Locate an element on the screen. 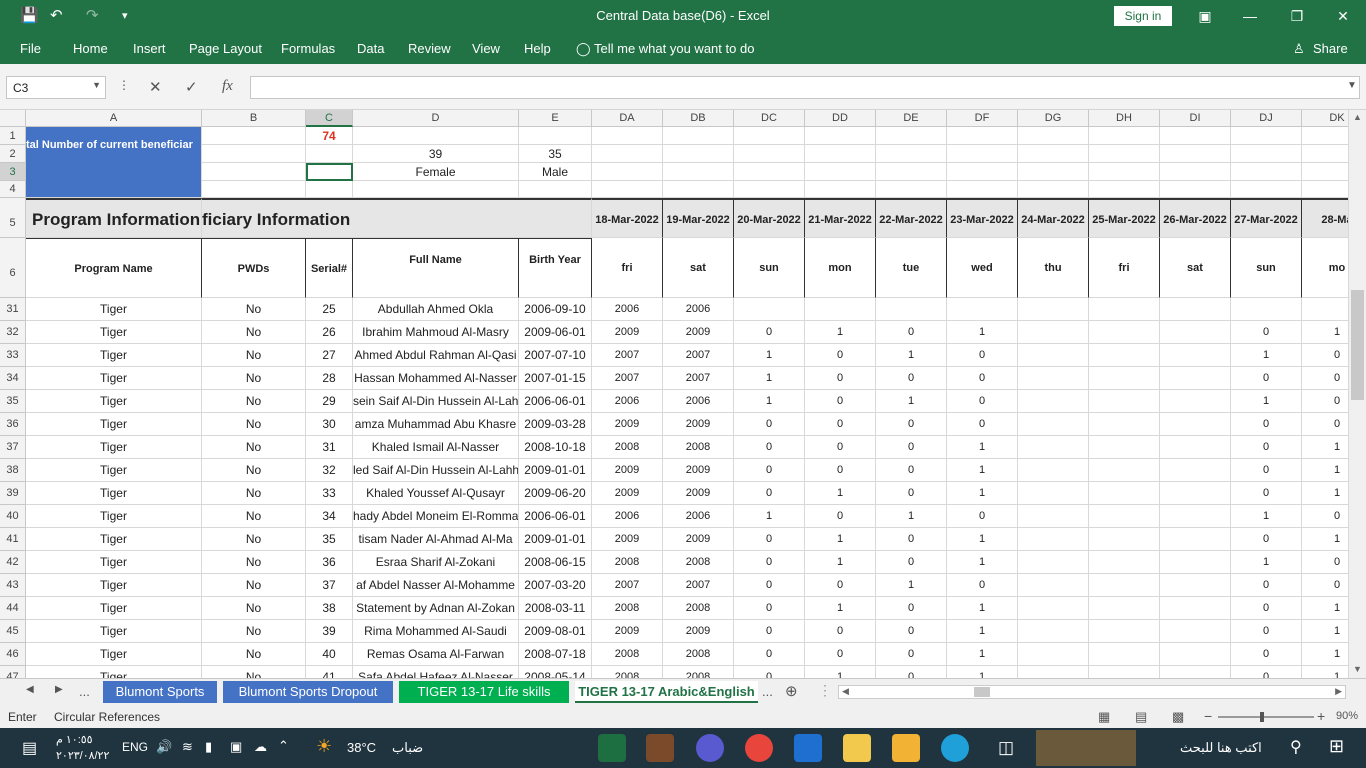 Image resolution: width=1366 pixels, height=768 pixels. row-header: 5 is located at coordinates (13, 218).